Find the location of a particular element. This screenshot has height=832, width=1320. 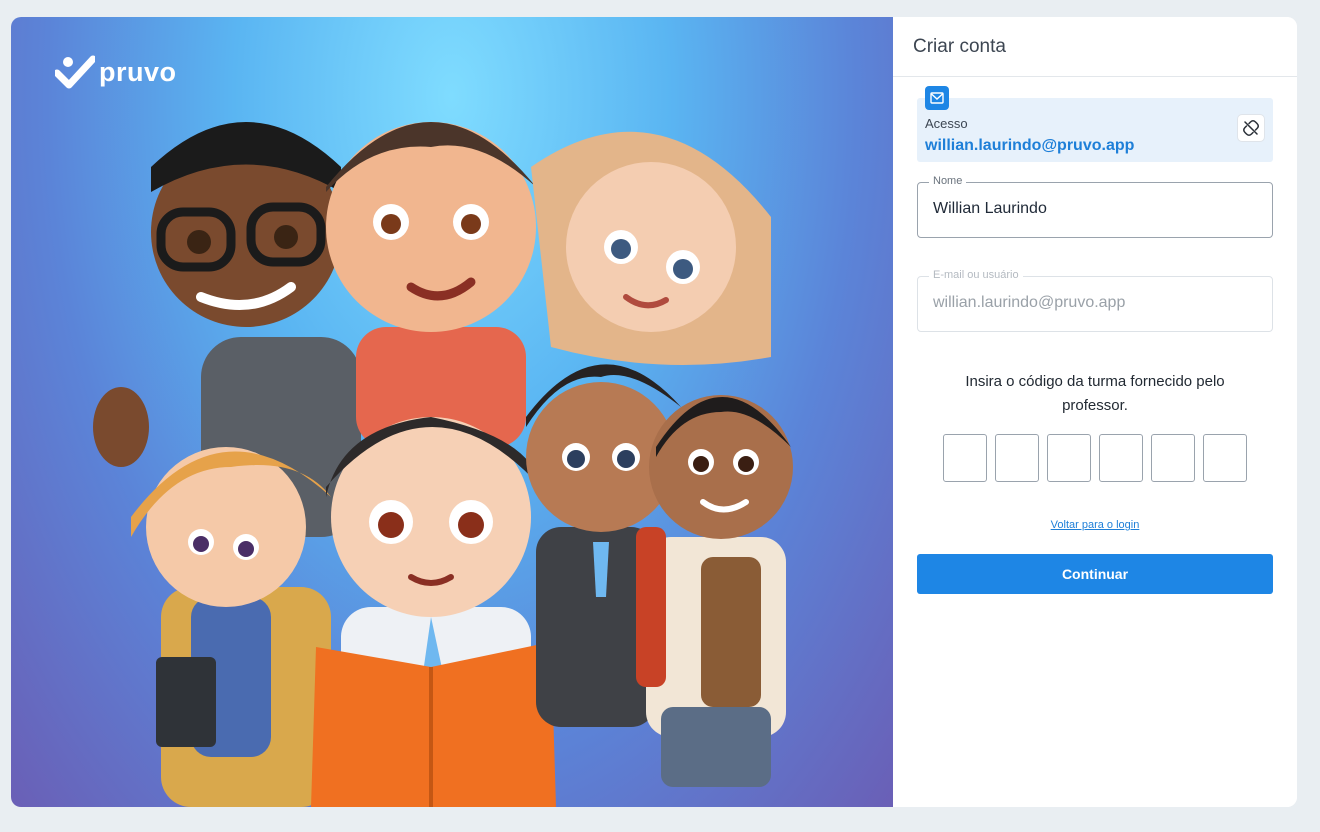

unlink-button is located at coordinates (1251, 128).